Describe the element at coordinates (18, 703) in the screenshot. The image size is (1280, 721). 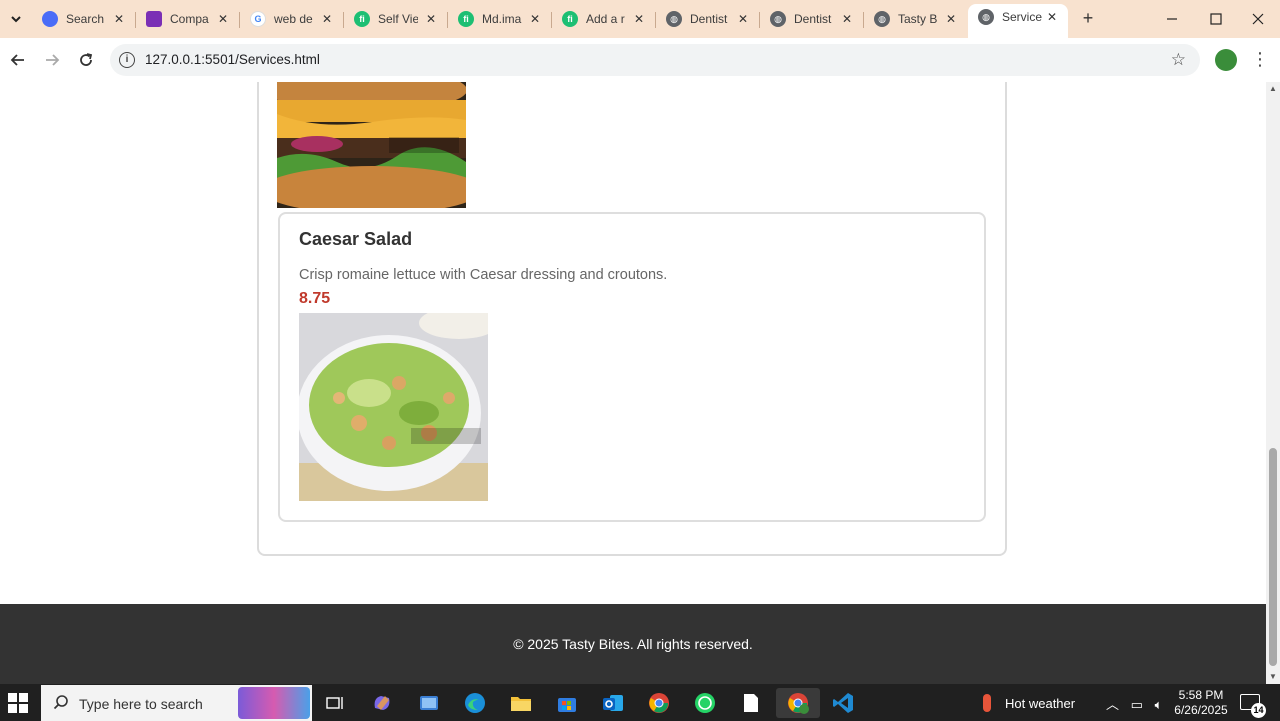
I see `windows-start-icon` at that location.